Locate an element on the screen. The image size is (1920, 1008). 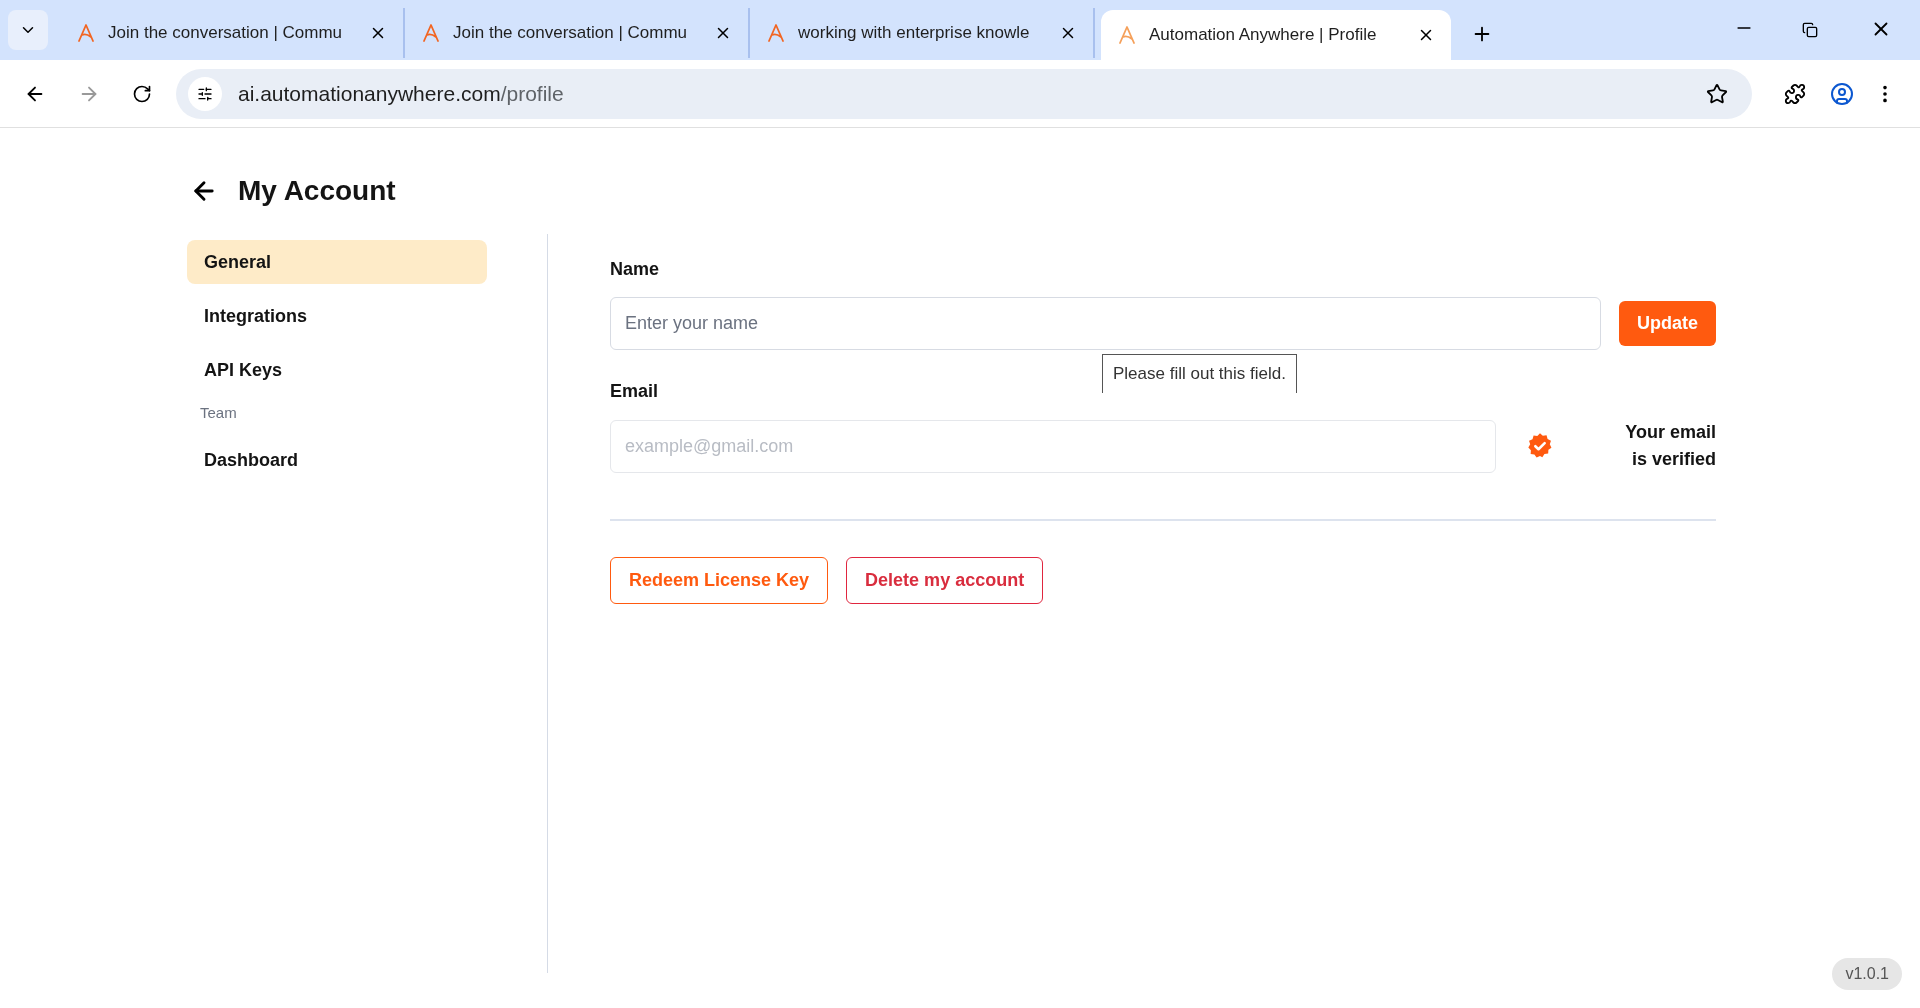
browser-tab: working with enterprise knowle is located at coordinates (922, 33).